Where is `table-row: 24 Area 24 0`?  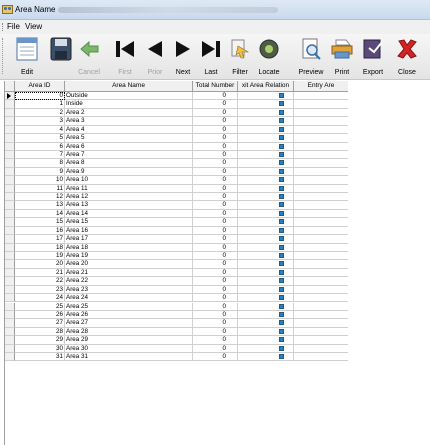 table-row: 24 Area 24 0 is located at coordinates (176, 298).